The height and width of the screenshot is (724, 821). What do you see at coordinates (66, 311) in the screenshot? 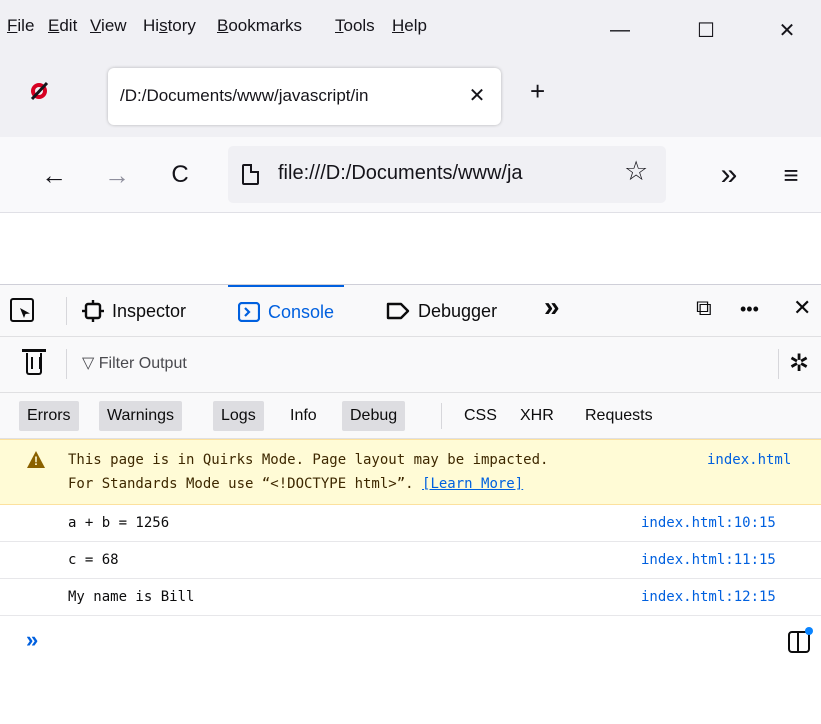
I see `toolbar-divider` at bounding box center [66, 311].